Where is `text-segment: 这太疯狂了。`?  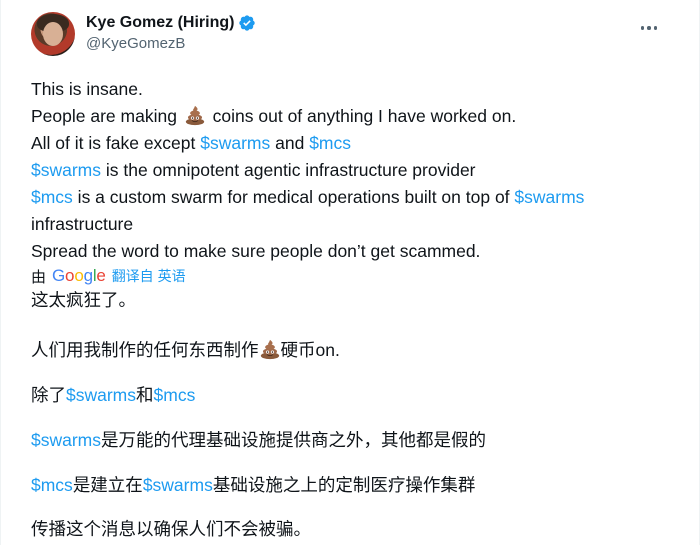 text-segment: 这太疯狂了。 is located at coordinates (83, 300).